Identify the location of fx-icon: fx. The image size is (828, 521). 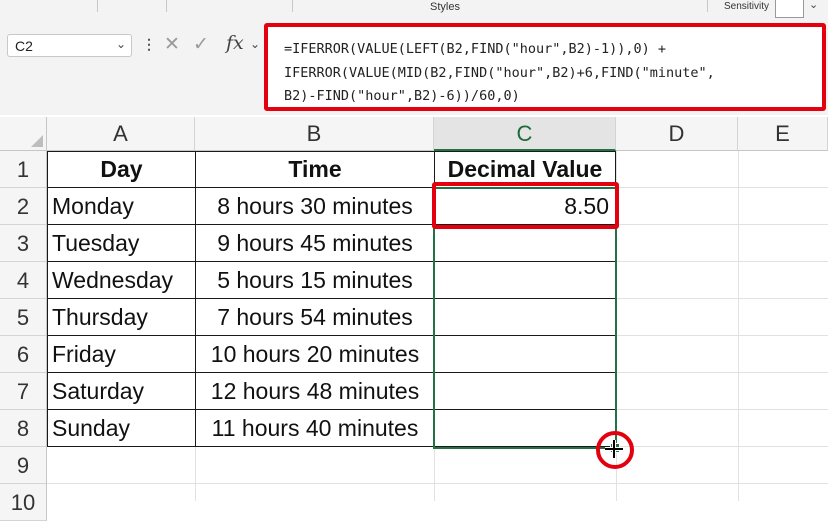
(235, 43).